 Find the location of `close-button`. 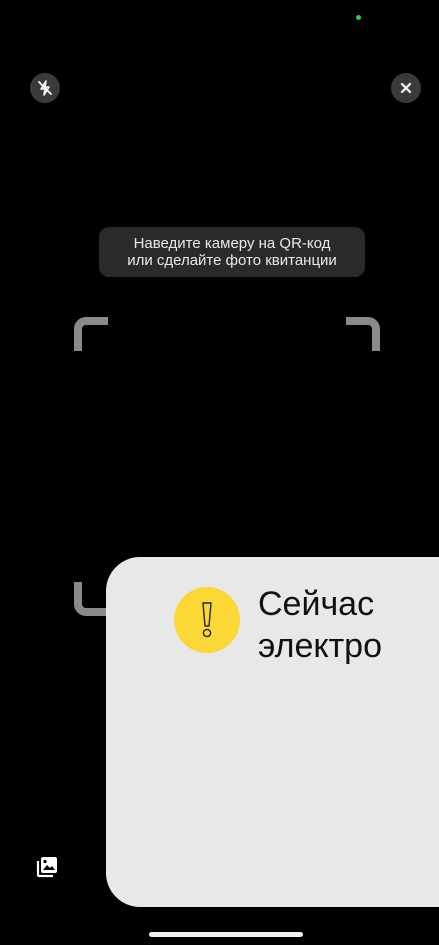

close-button is located at coordinates (406, 88).